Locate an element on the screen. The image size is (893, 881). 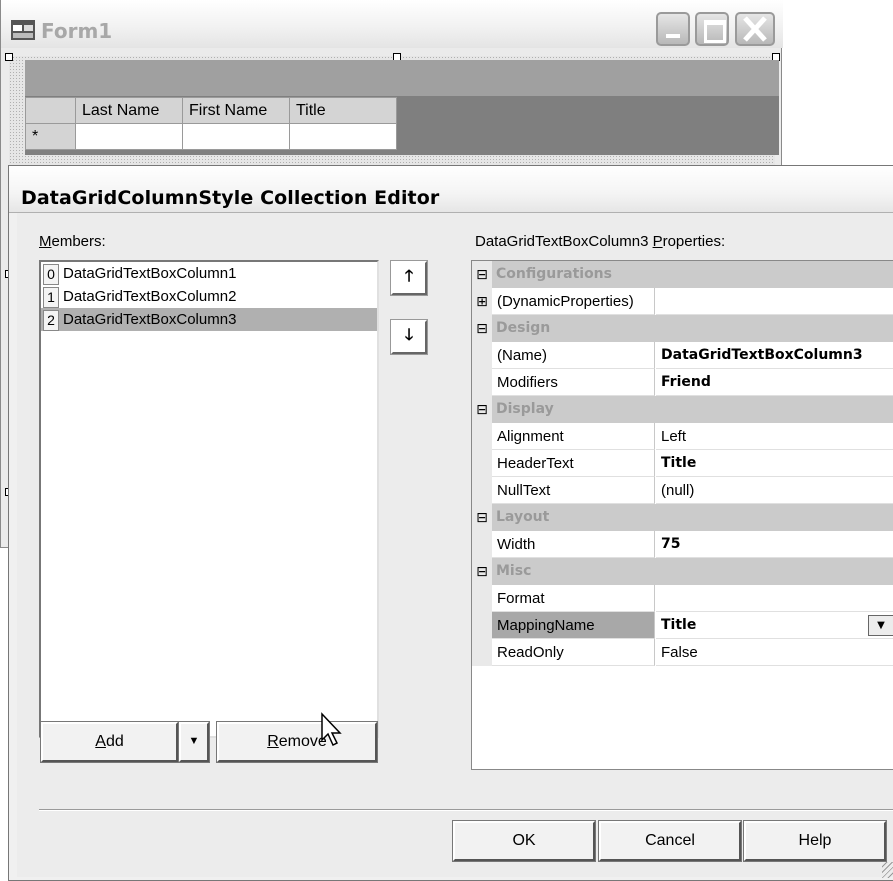
property-category: ⊟ Display is located at coordinates (682, 409).